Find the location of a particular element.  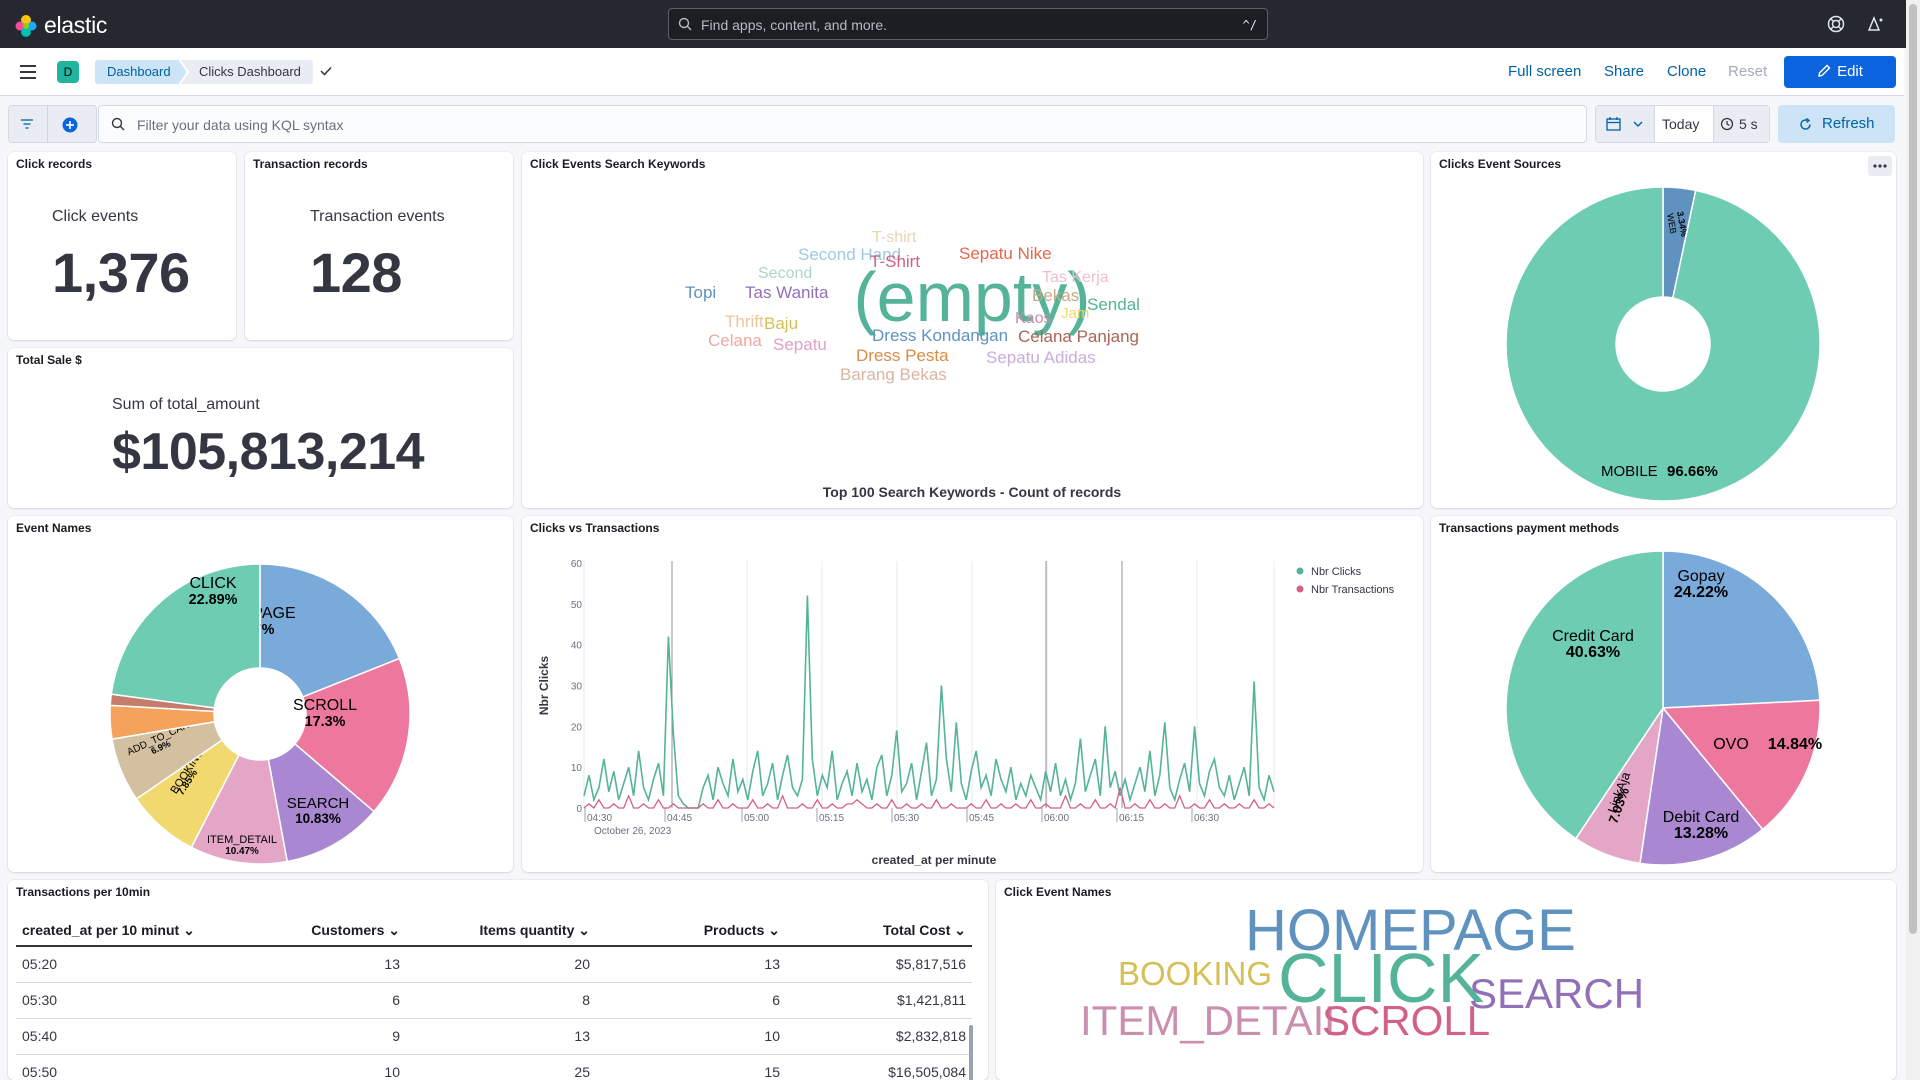

refresh-button: Refresh is located at coordinates (1836, 124).